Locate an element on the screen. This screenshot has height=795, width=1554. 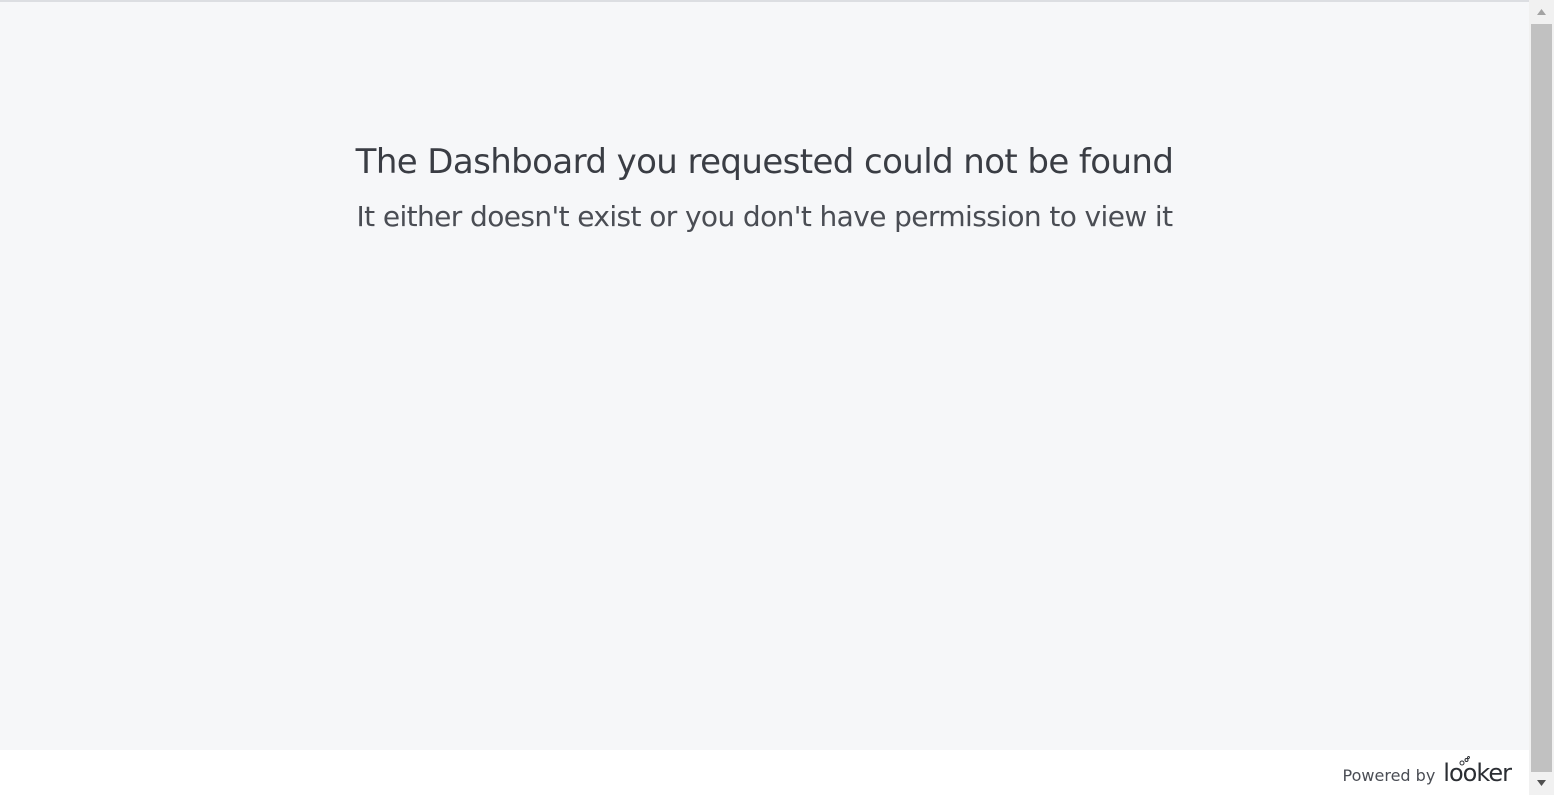
looker-logo: looker is located at coordinates (1477, 771).